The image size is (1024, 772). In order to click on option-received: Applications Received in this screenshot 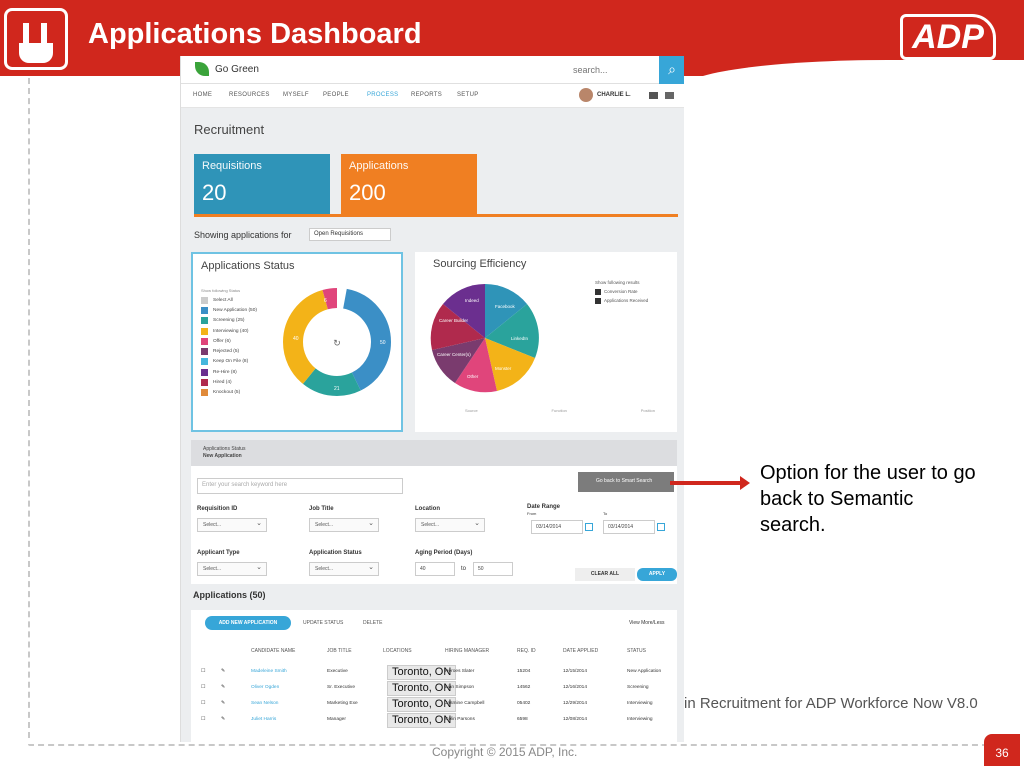, I will do `click(621, 300)`.